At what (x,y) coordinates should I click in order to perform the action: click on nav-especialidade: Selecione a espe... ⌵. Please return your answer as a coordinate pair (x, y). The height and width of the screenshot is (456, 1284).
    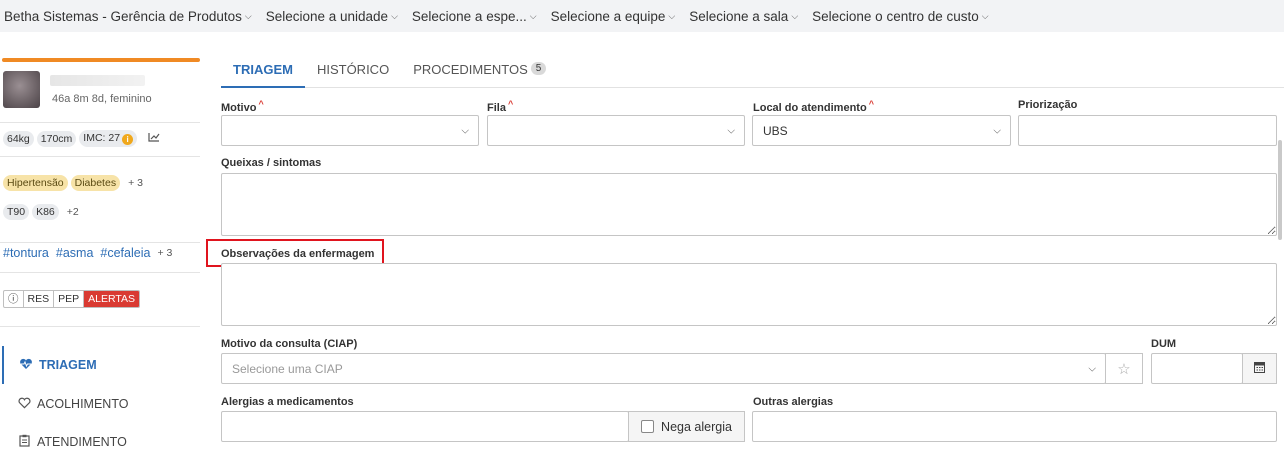
    Looking at the image, I should click on (474, 16).